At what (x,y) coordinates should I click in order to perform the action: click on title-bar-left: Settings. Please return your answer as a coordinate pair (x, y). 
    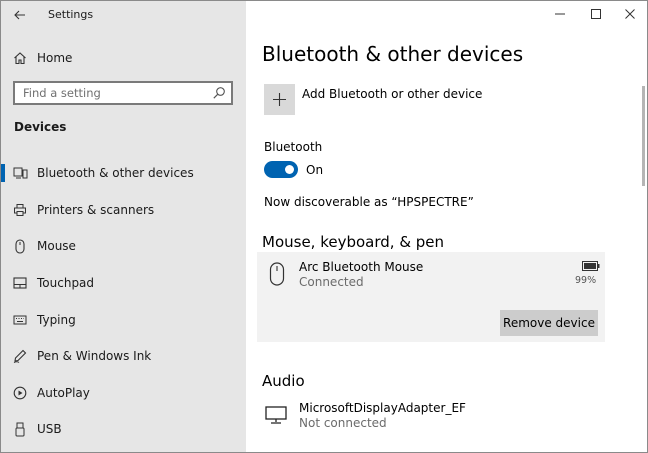
    Looking at the image, I should click on (123, 16).